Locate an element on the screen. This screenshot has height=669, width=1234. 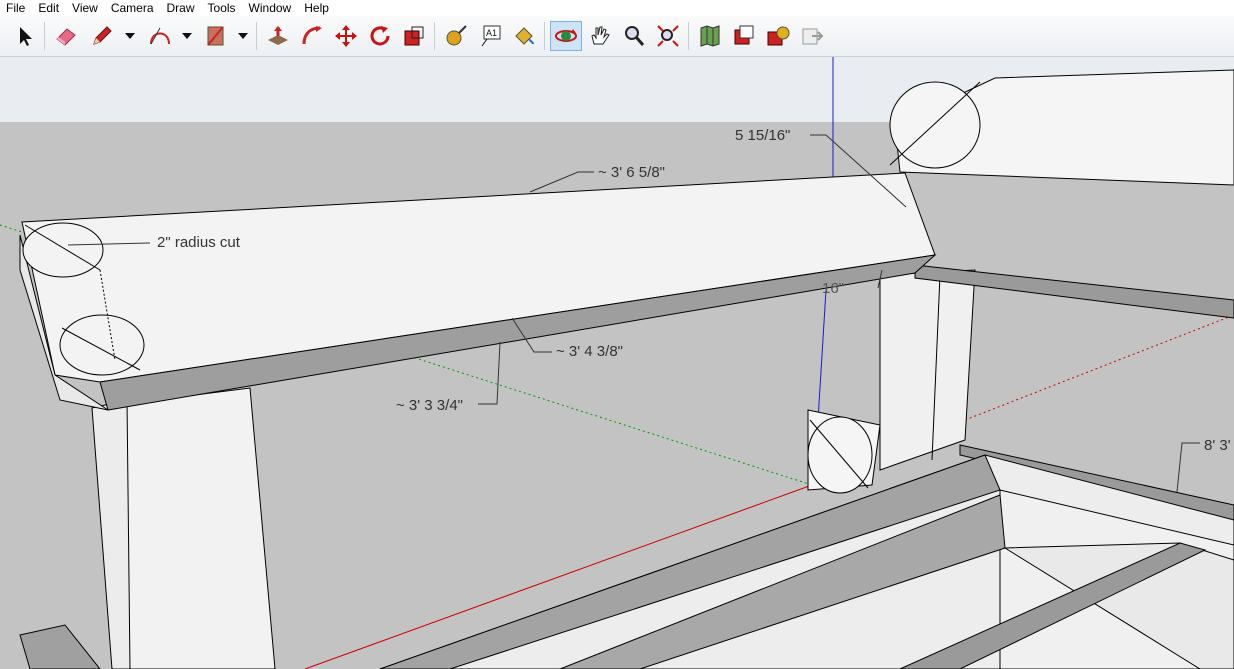
map-icon is located at coordinates (710, 36).